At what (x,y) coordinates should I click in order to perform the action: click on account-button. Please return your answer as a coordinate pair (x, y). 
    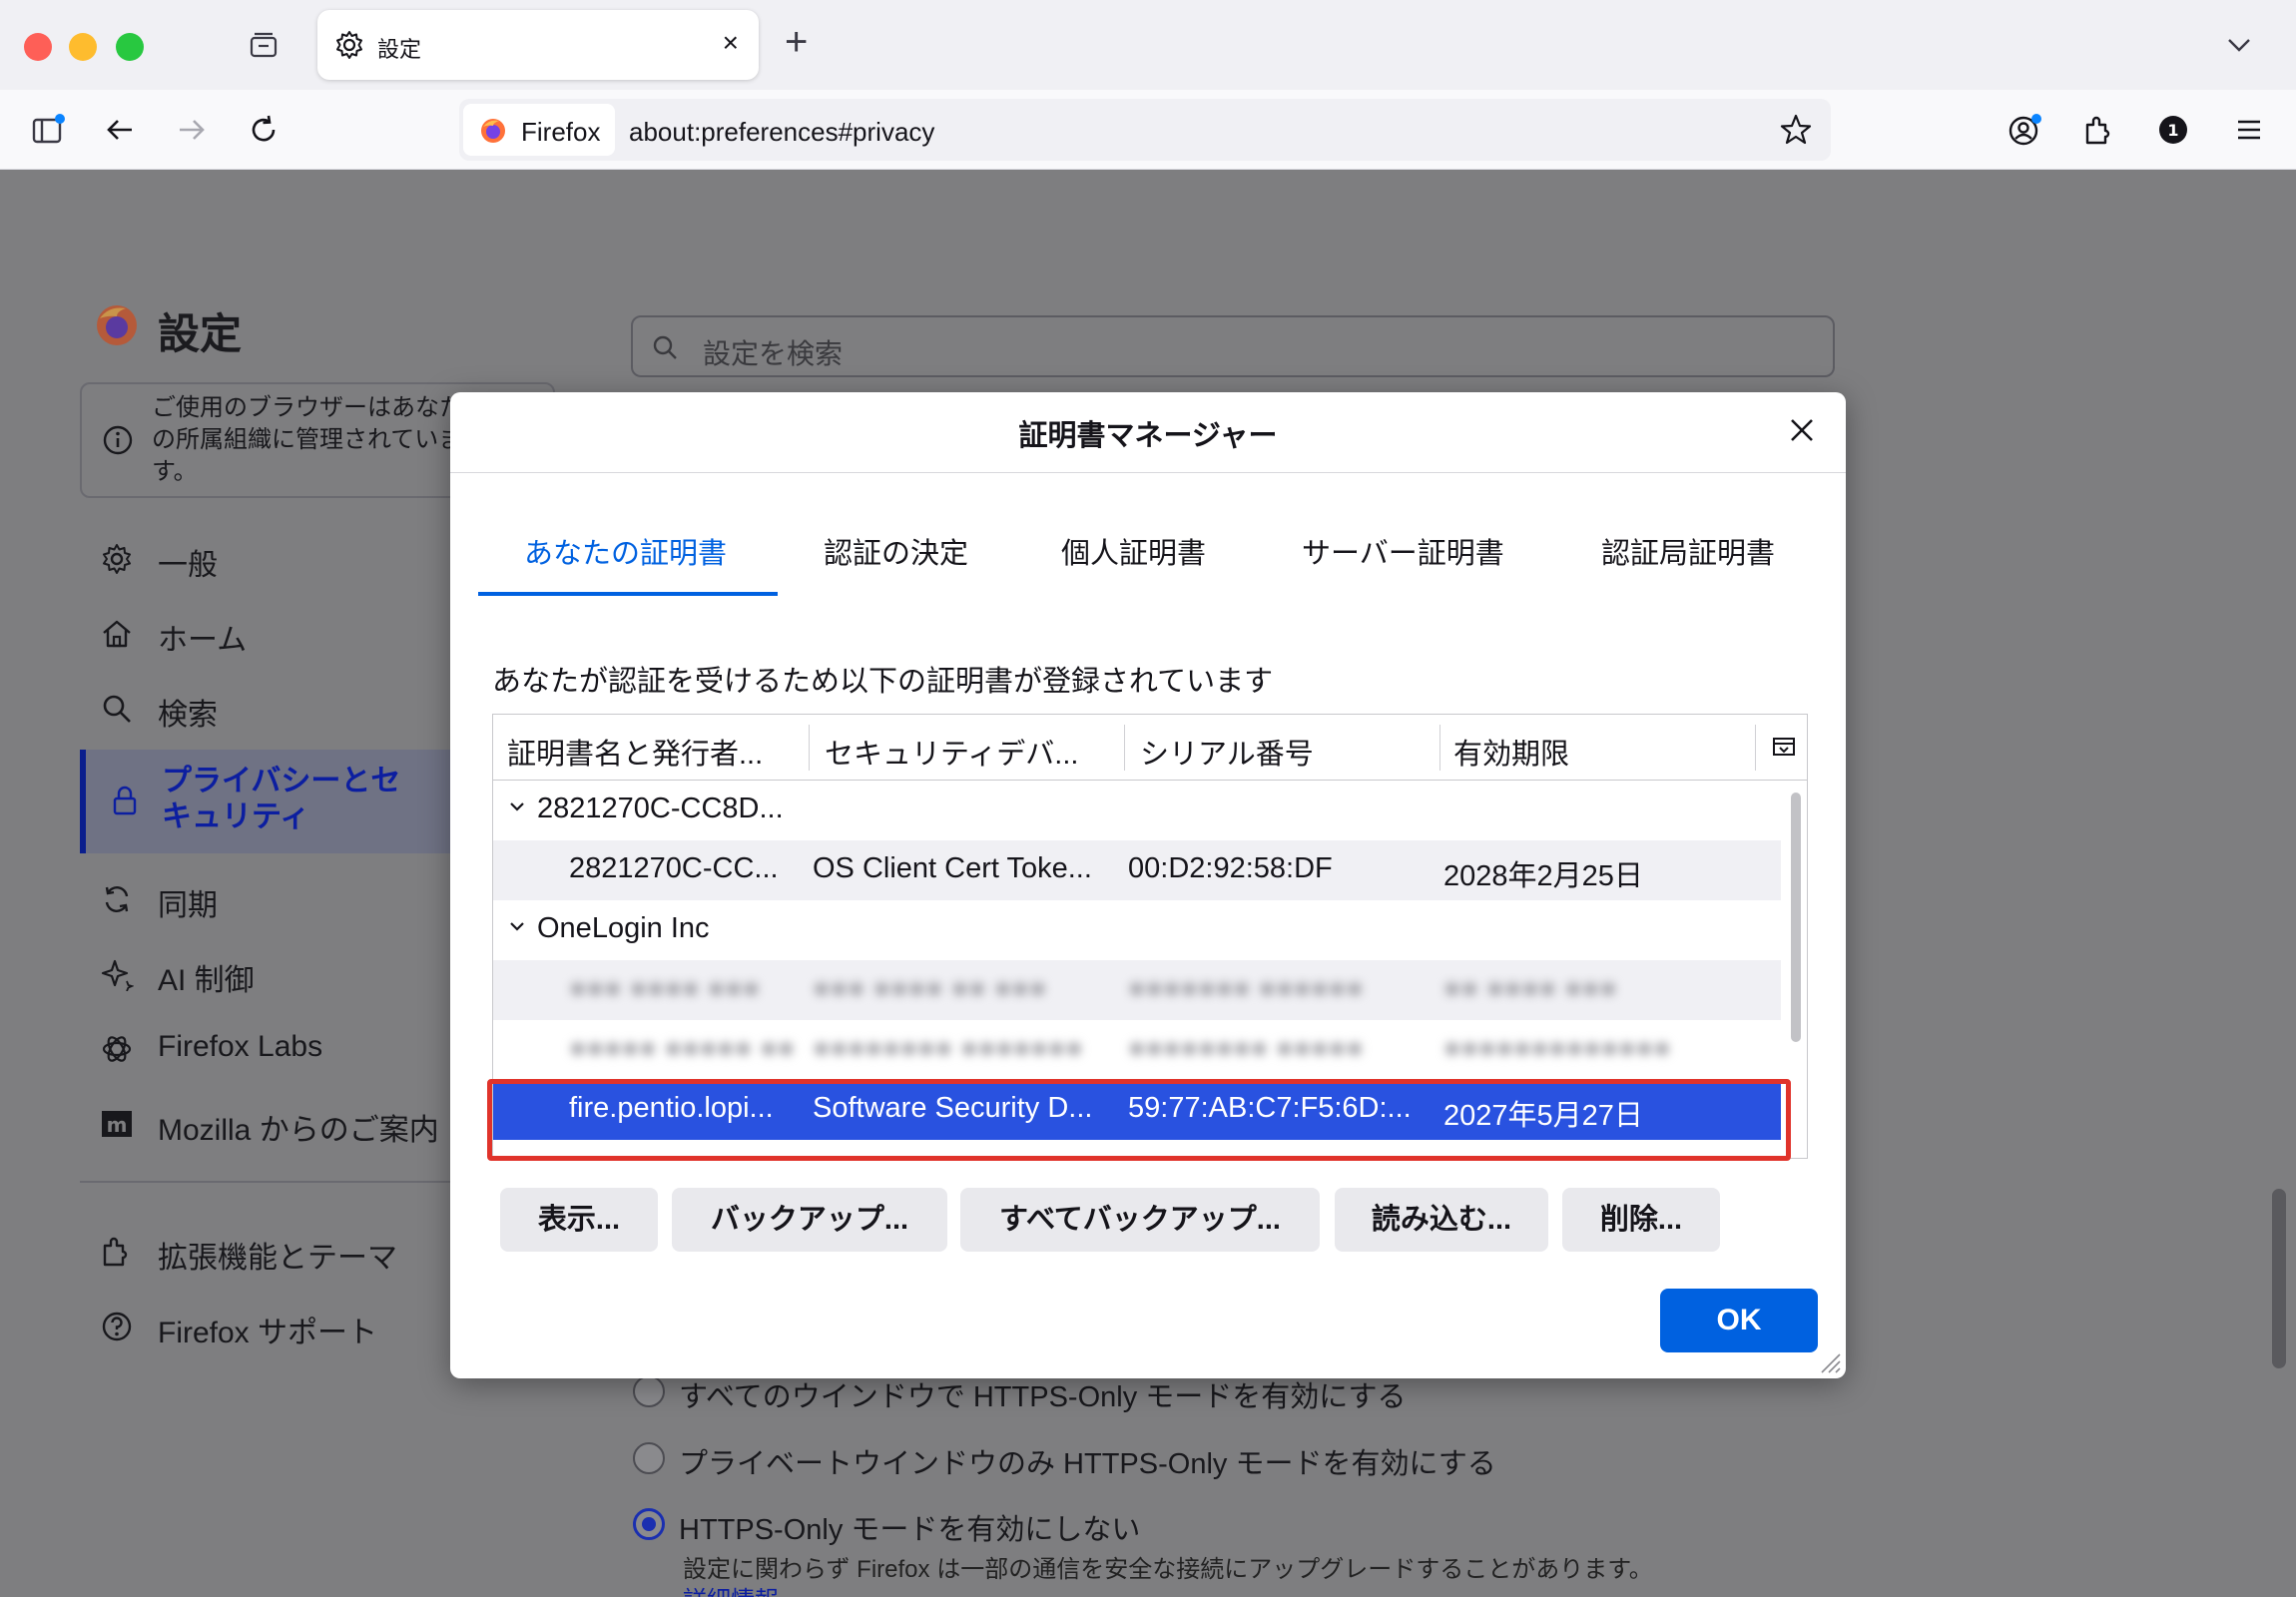
    Looking at the image, I should click on (2025, 130).